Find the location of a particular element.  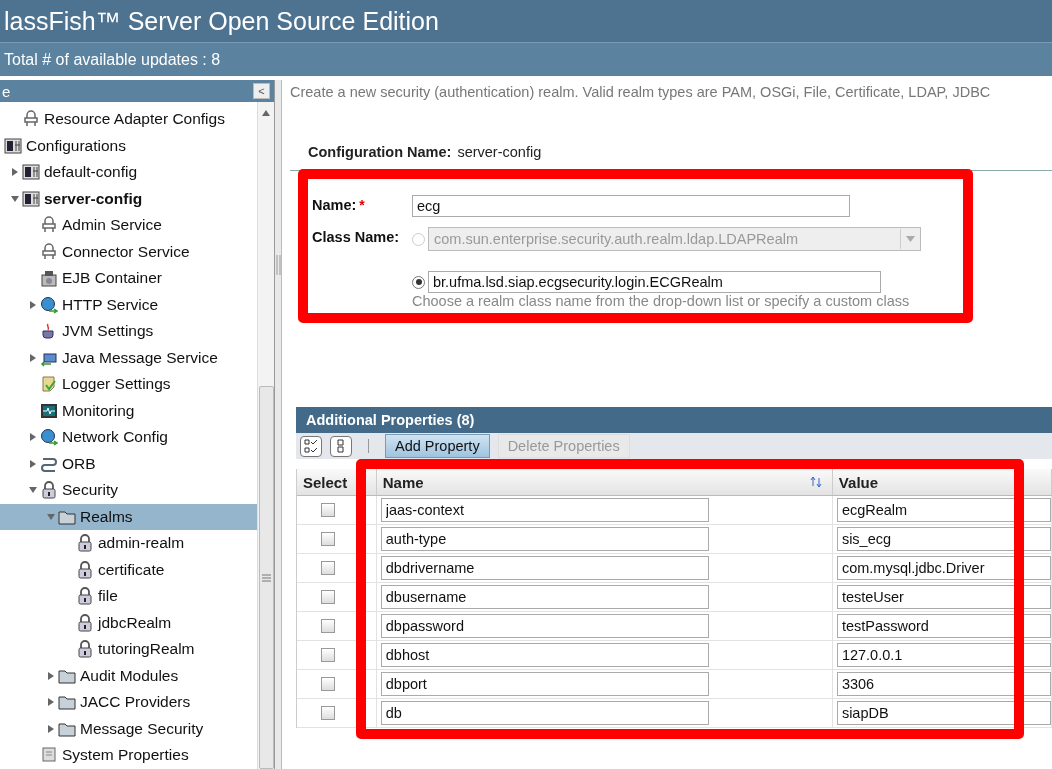

tree-item: Monitoring is located at coordinates (128, 410).